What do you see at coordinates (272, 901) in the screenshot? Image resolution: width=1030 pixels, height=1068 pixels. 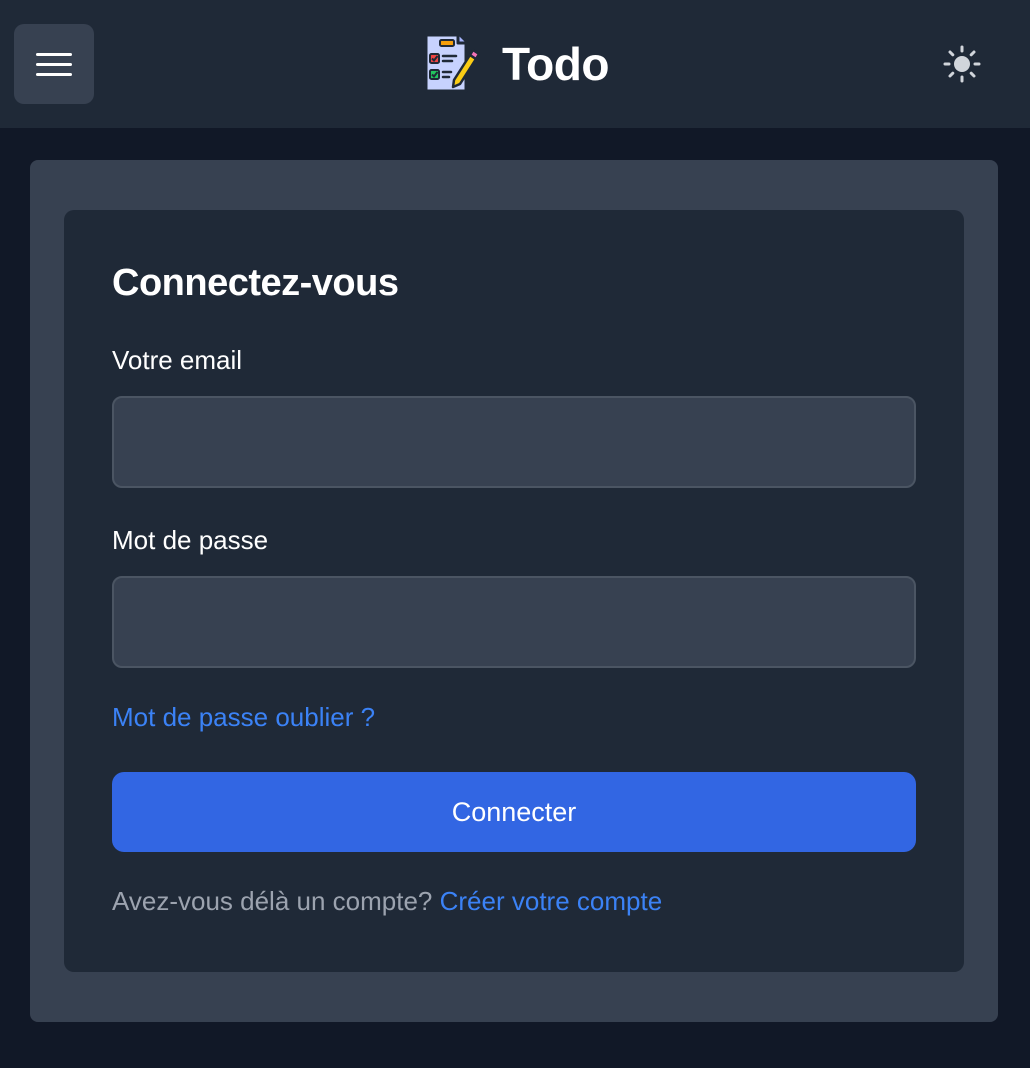 I see `signup-prompt-text: Avez-vous délà un compte?` at bounding box center [272, 901].